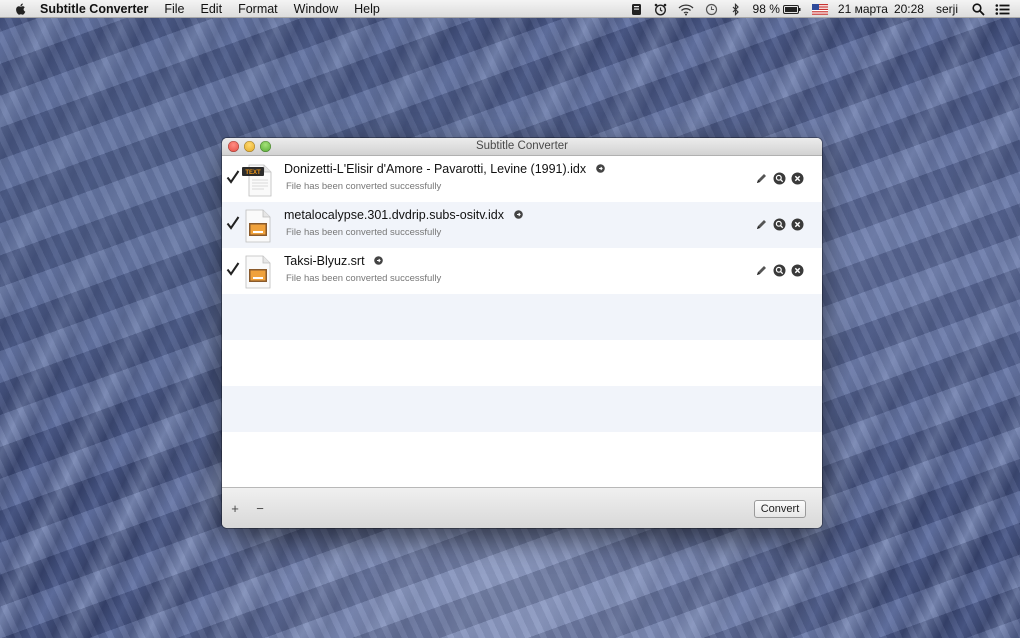 This screenshot has height=638, width=1020. What do you see at coordinates (863, 9) in the screenshot?
I see `clock-date: 21 марта` at bounding box center [863, 9].